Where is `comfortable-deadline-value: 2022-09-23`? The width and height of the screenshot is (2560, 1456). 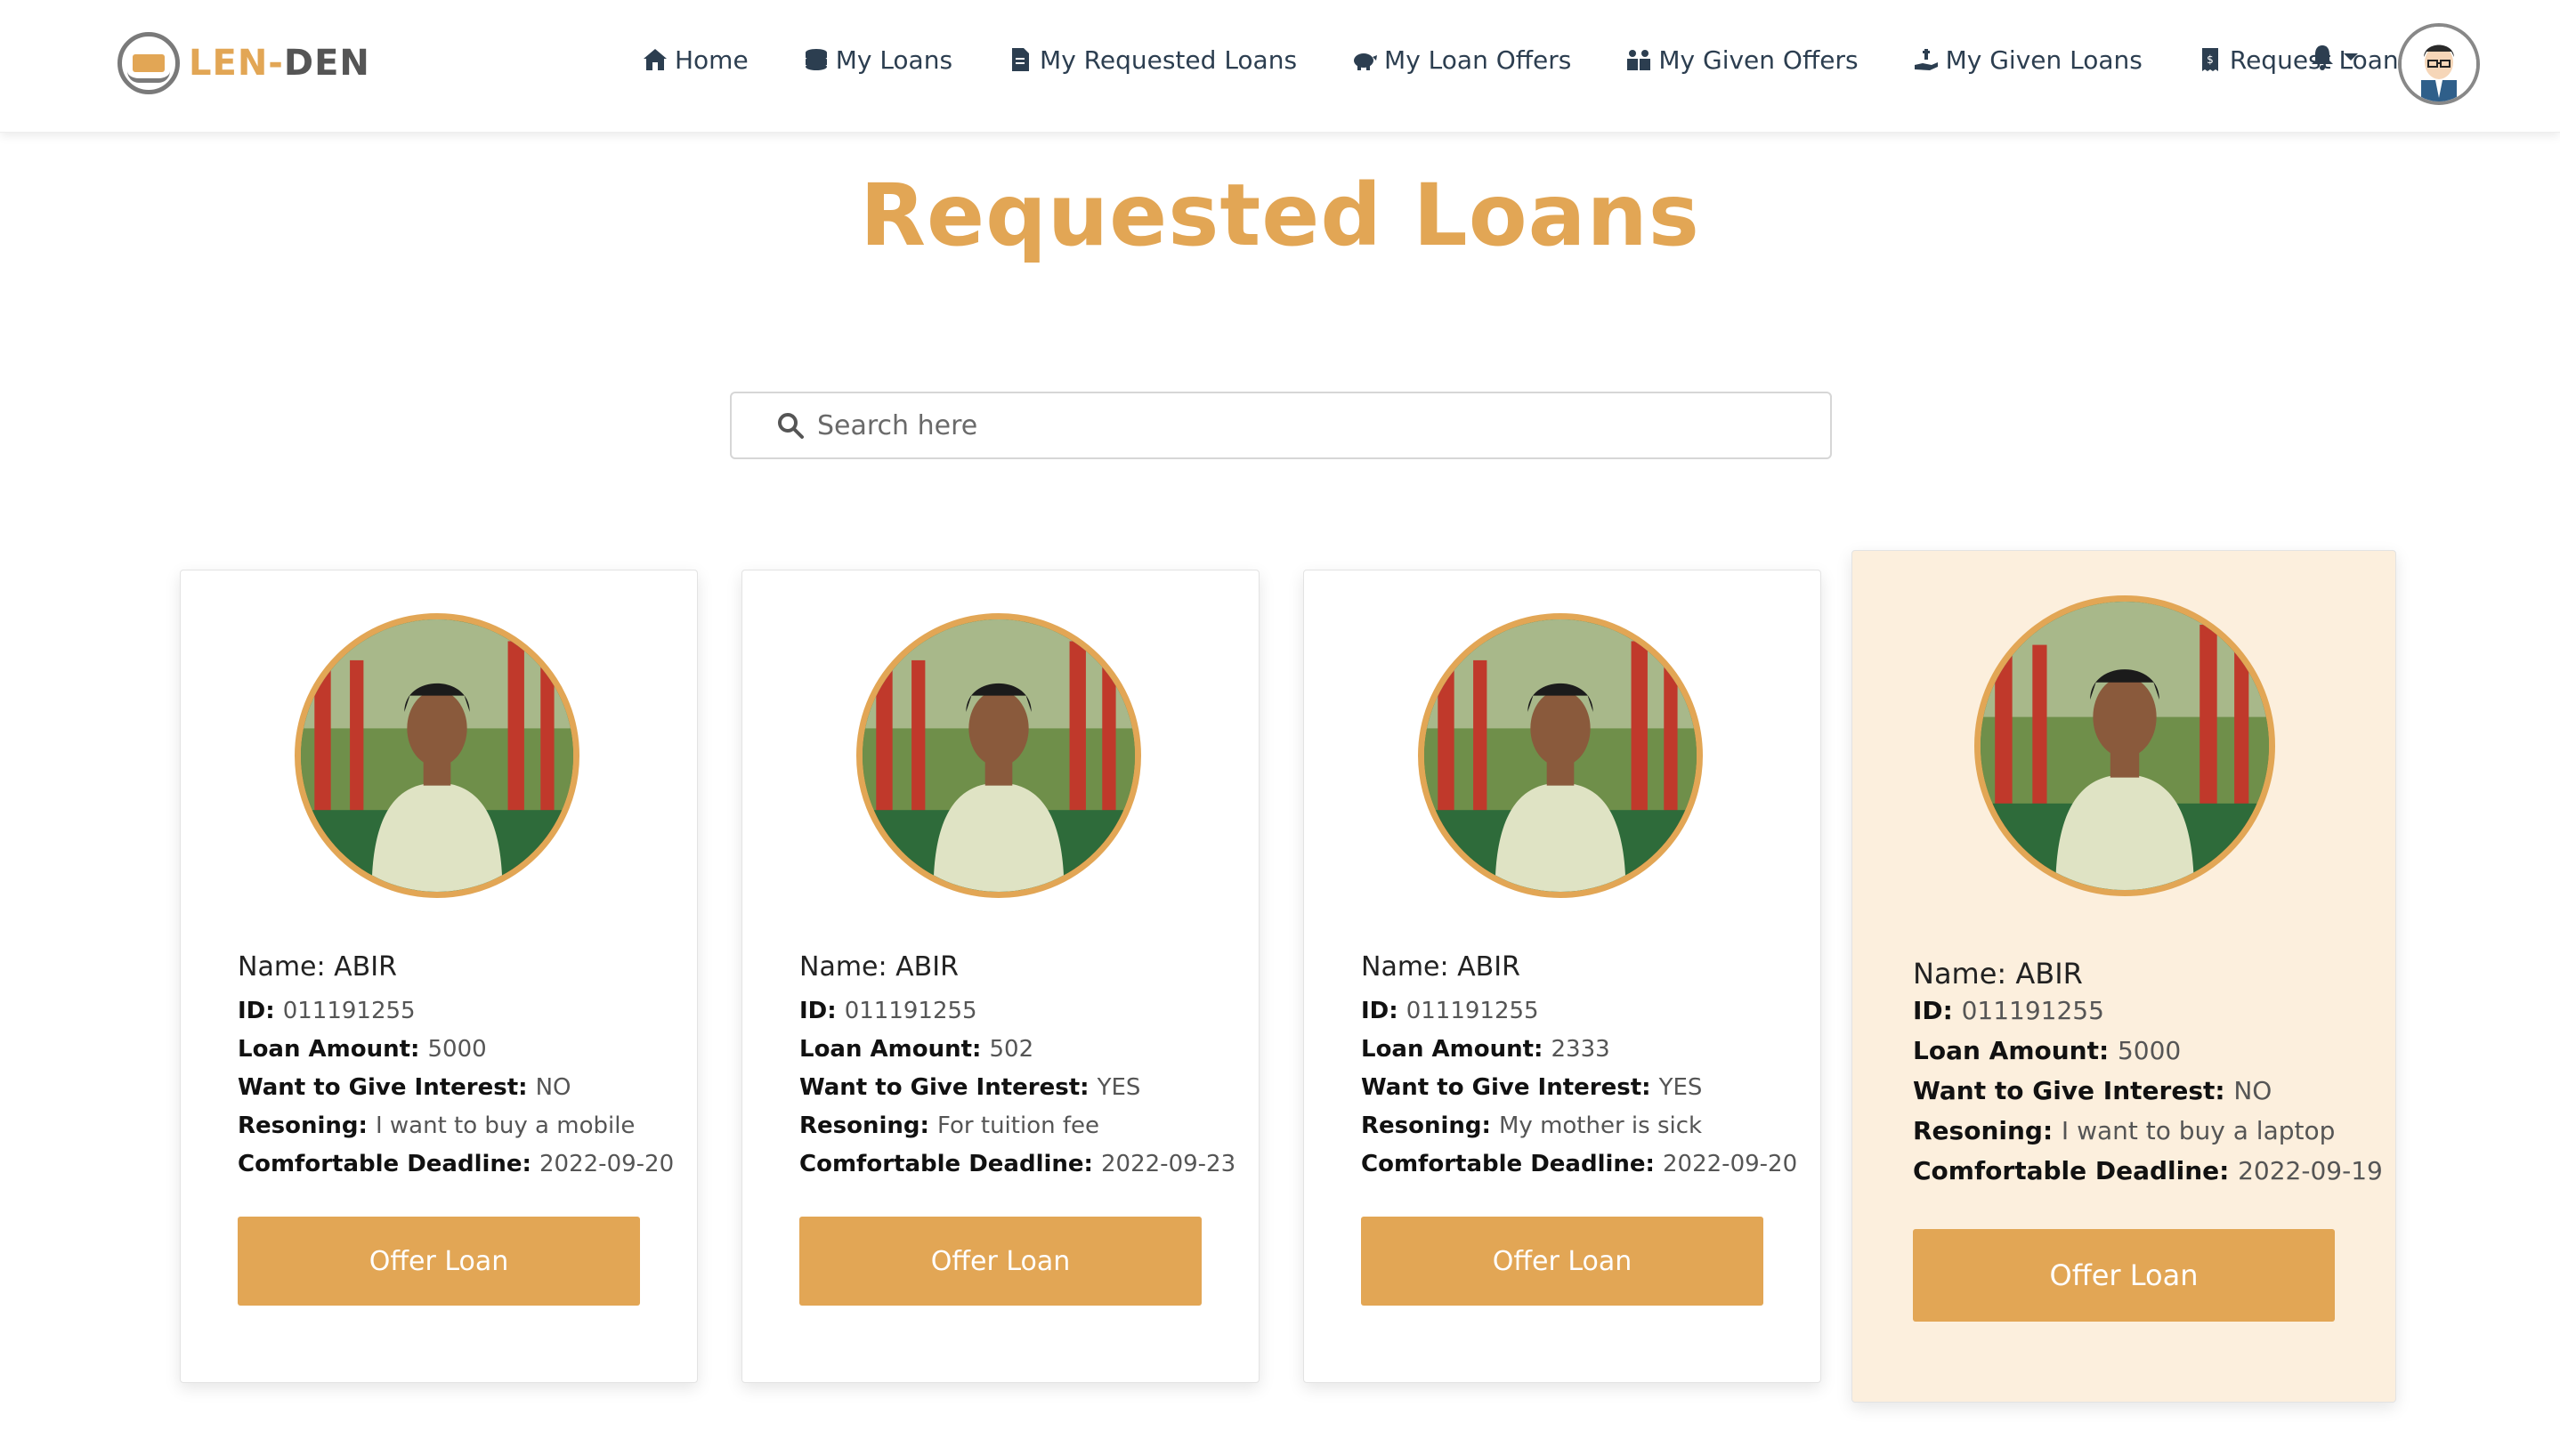 comfortable-deadline-value: 2022-09-23 is located at coordinates (1169, 1164).